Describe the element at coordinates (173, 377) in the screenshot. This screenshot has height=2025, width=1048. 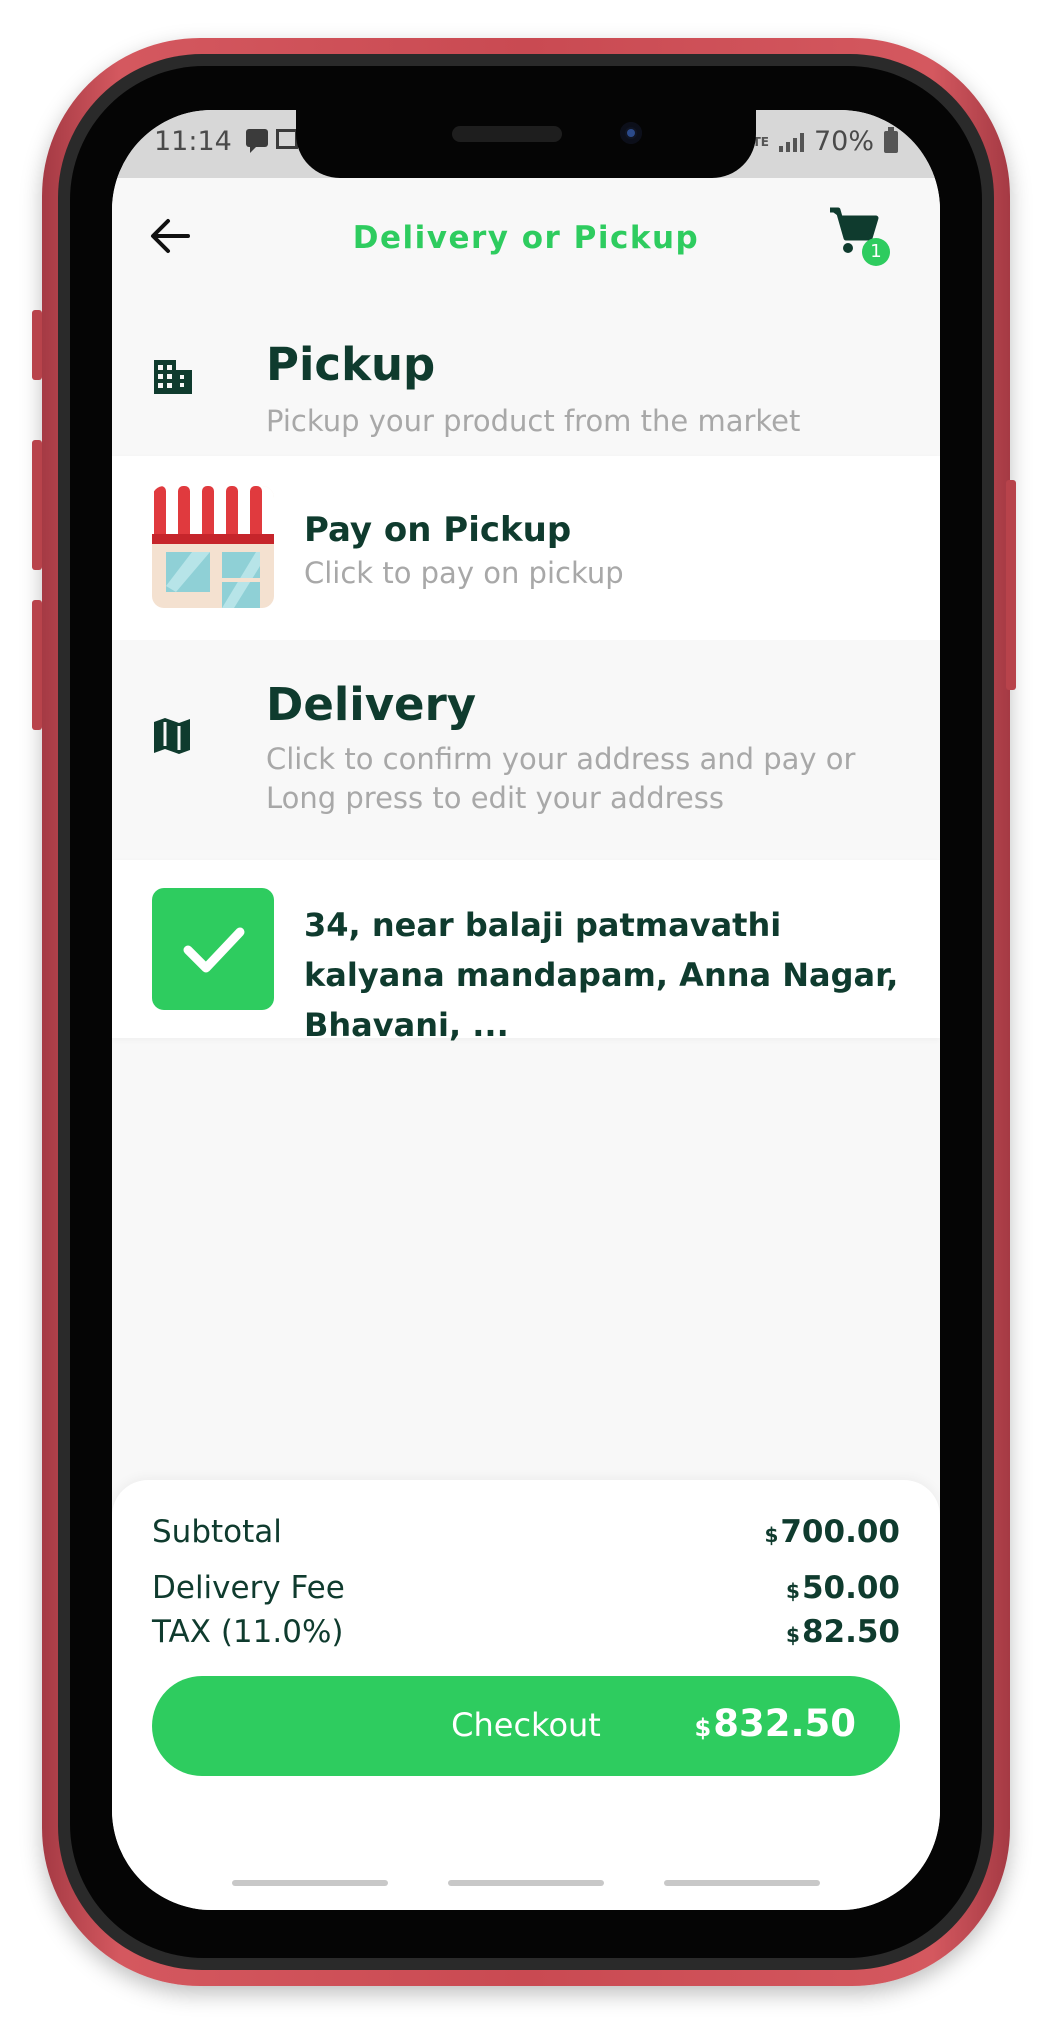
I see `building-icon` at that location.